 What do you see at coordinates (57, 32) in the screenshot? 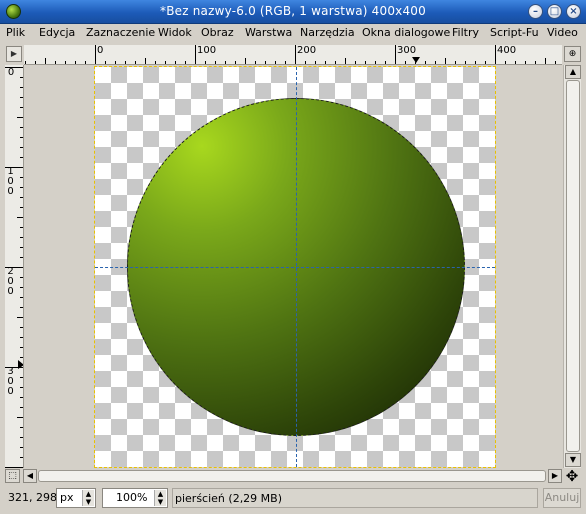
I see `menu-edit: Edycja` at bounding box center [57, 32].